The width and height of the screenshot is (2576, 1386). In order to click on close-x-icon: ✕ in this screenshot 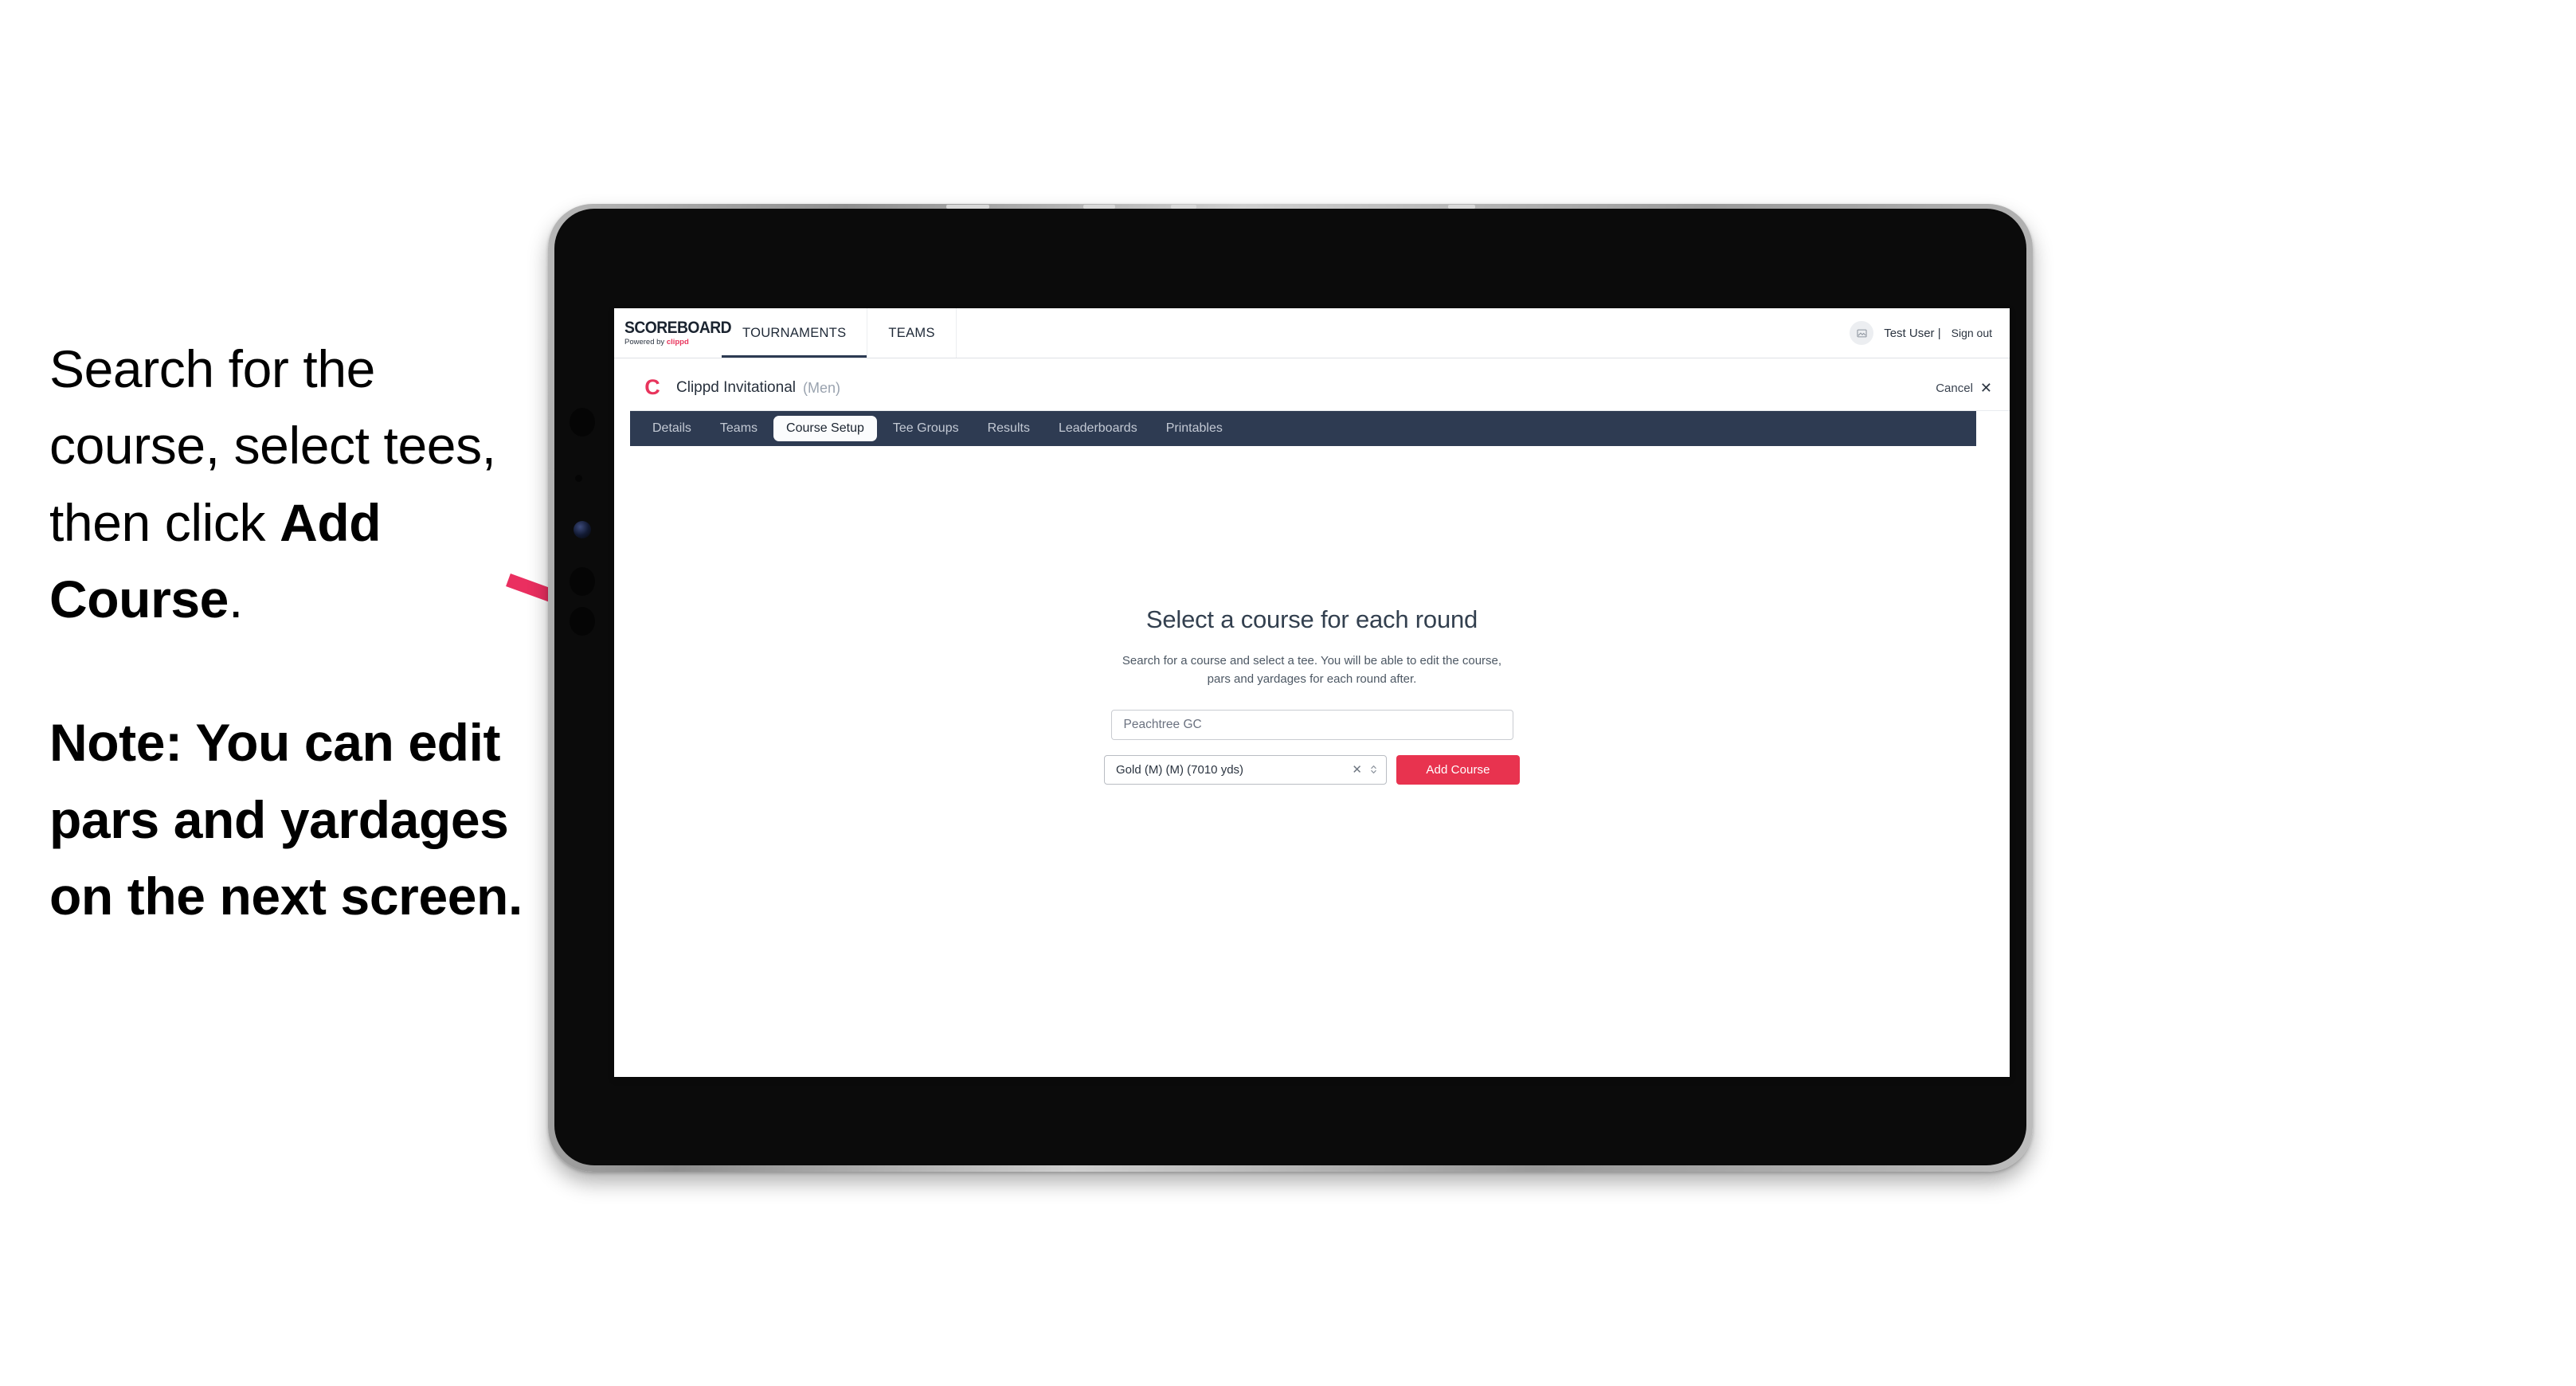, I will do `click(1985, 388)`.